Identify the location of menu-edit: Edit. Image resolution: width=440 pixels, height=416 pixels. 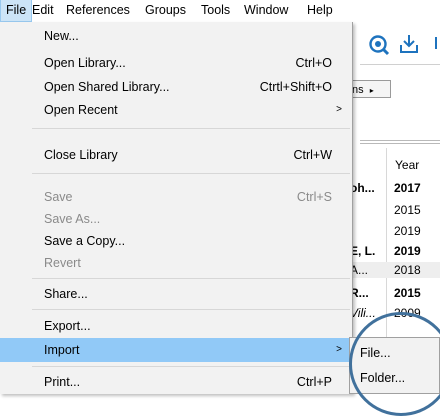
(43, 10).